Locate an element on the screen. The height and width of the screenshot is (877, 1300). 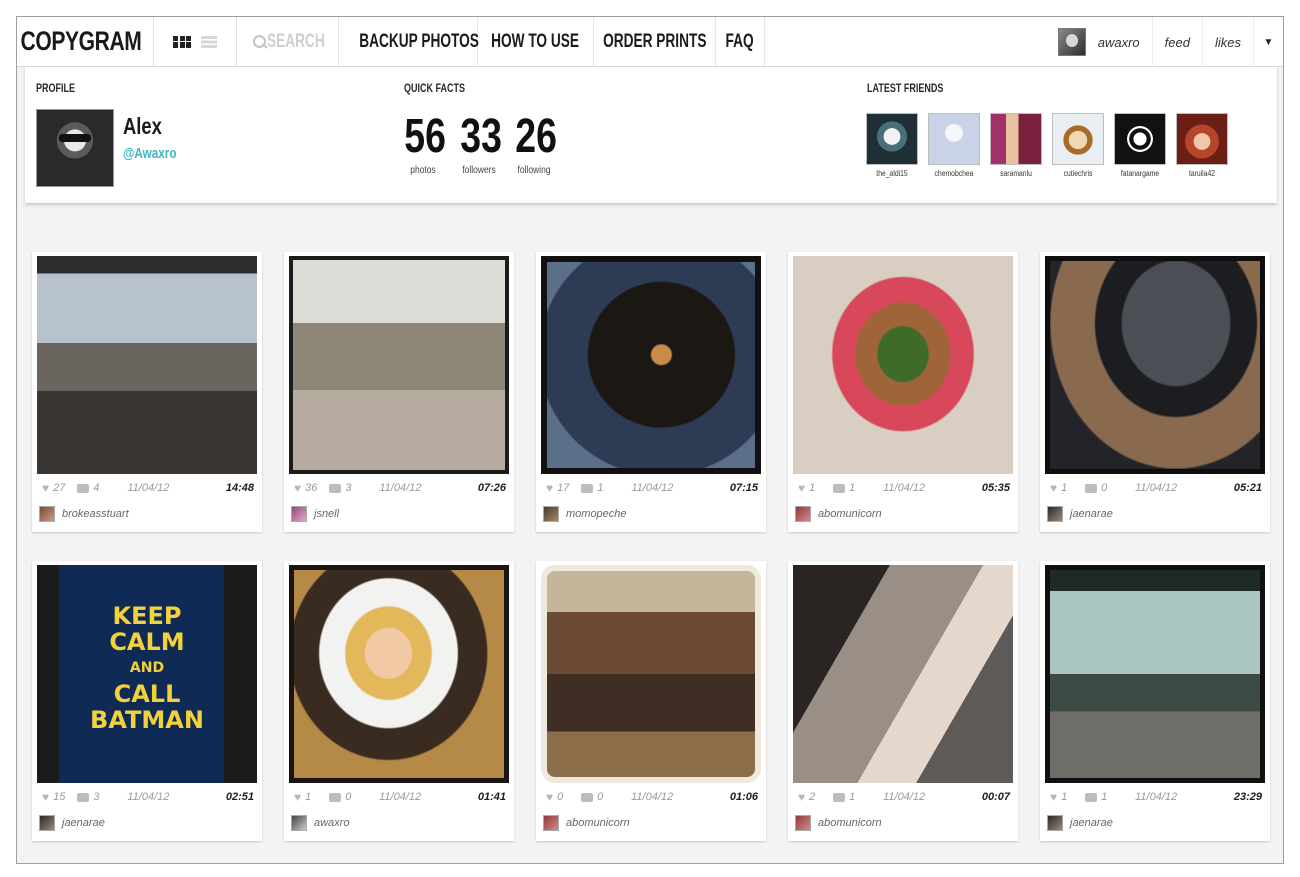
friend-name: fatanargame is located at coordinates (1140, 173).